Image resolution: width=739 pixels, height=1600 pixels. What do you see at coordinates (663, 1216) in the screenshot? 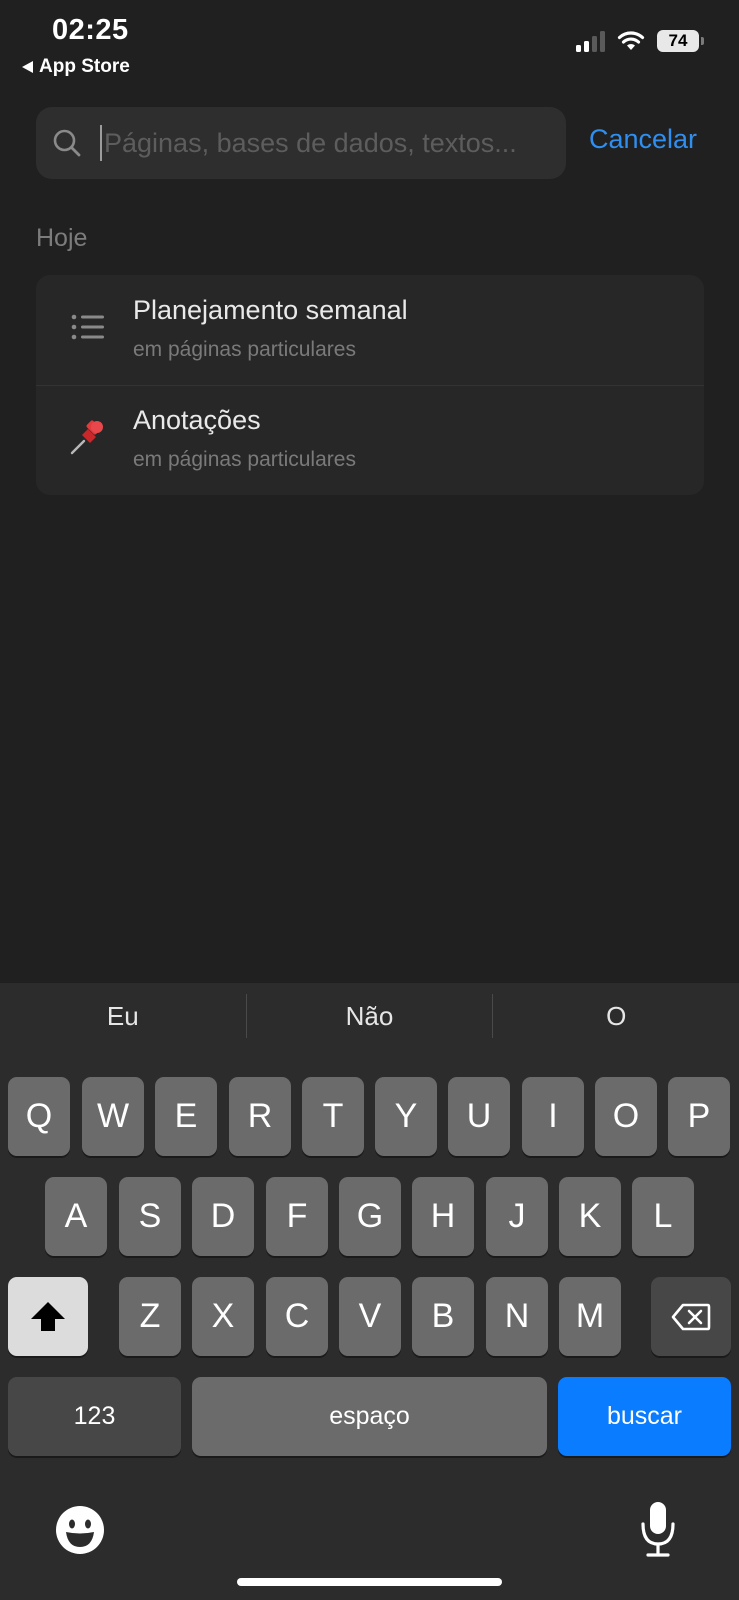
I see `key-l: L` at bounding box center [663, 1216].